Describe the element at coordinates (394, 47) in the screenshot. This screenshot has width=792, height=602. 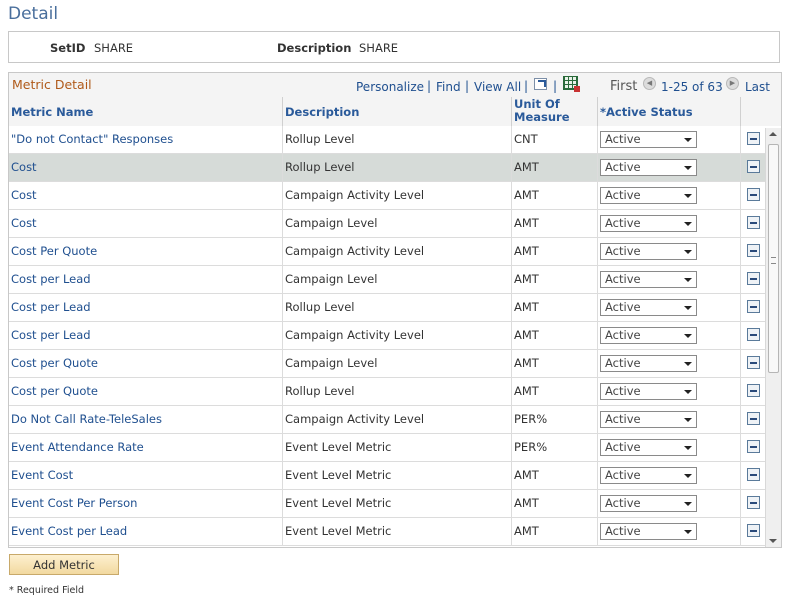
I see `info-box: SetID SHARE Description SHARE` at that location.